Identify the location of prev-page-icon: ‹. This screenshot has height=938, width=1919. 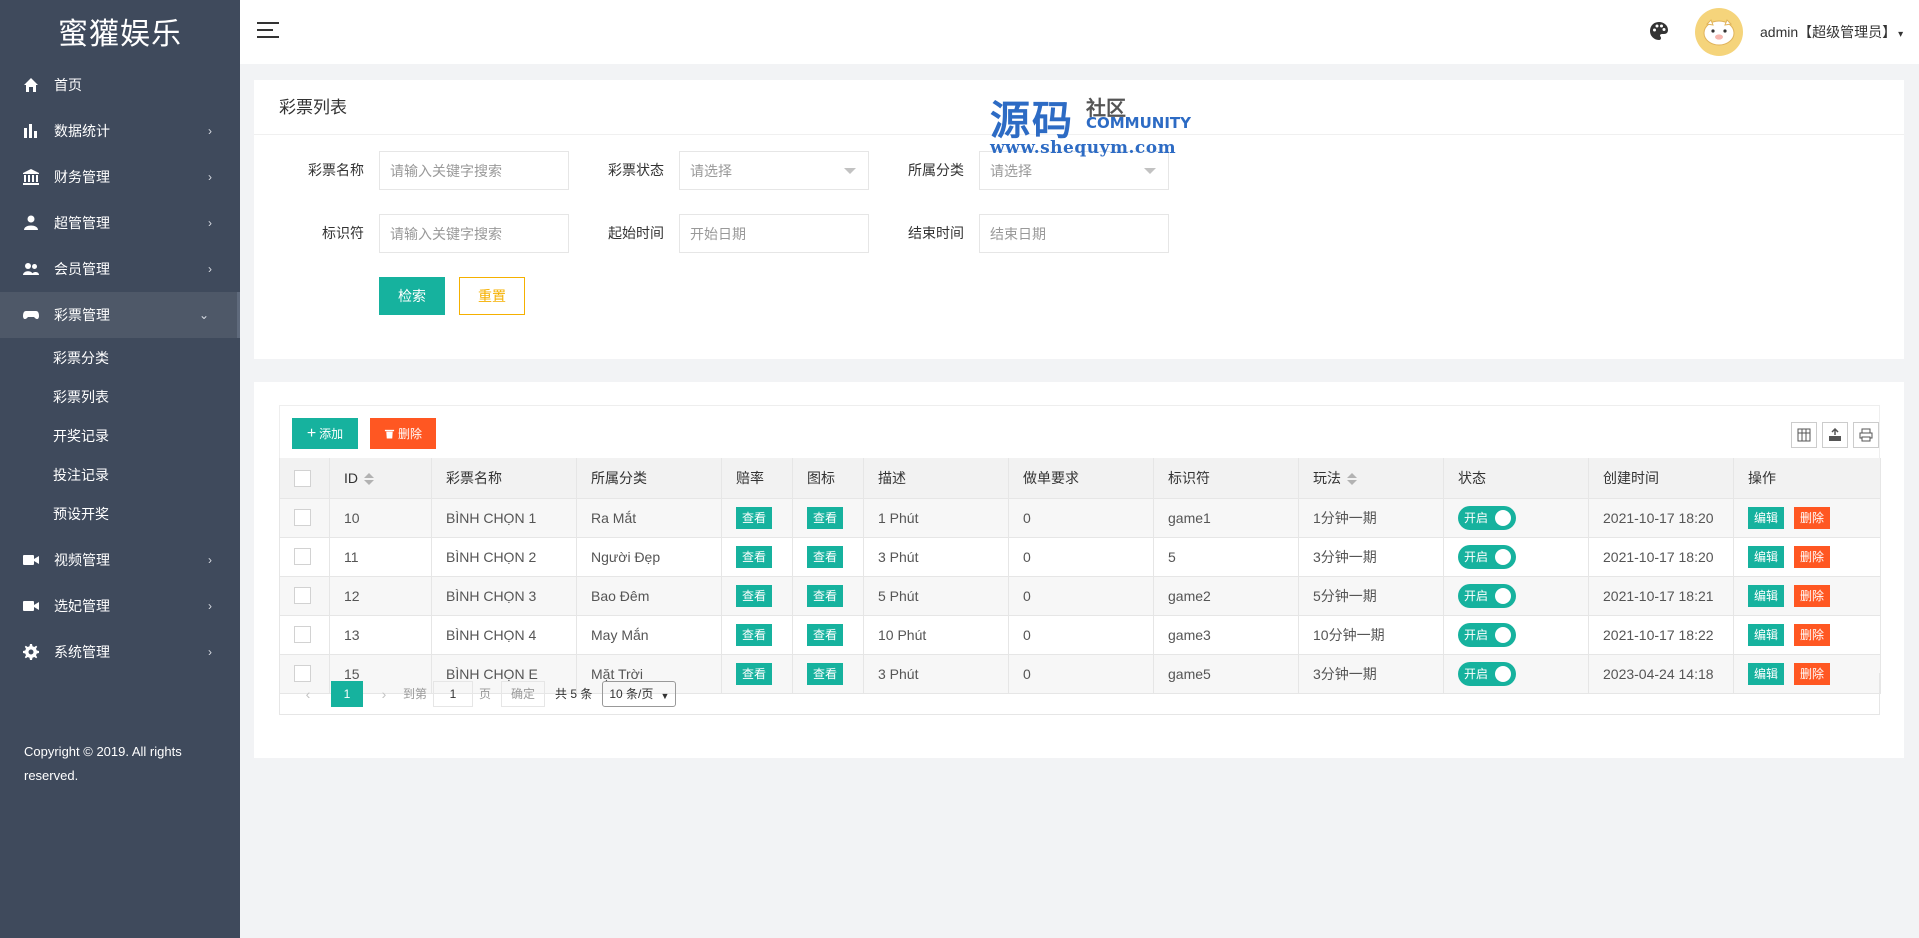
(308, 694).